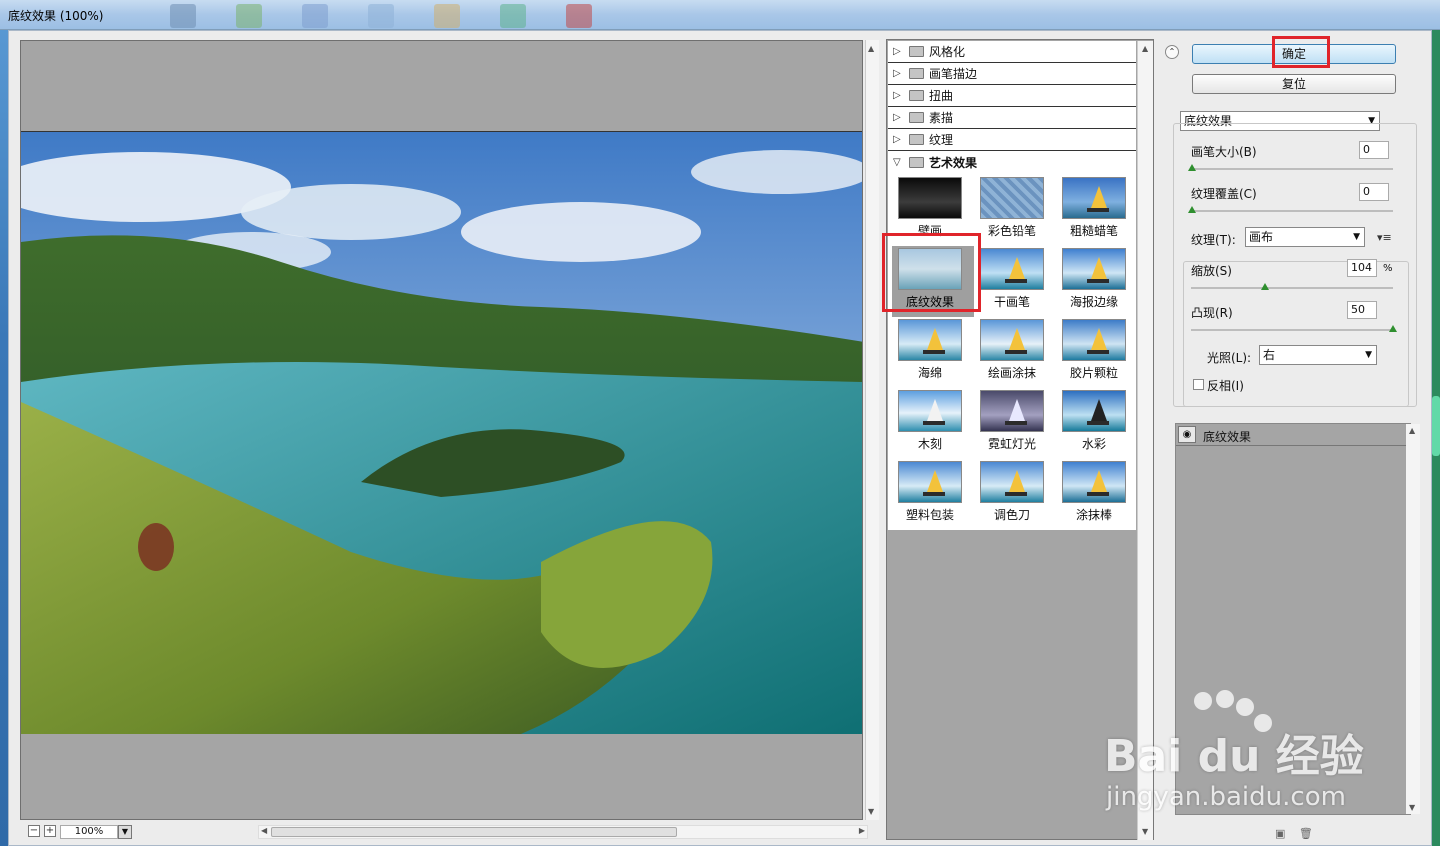 This screenshot has height=846, width=1440. What do you see at coordinates (1374, 192) in the screenshot?
I see `texture-coverage-input: 0` at bounding box center [1374, 192].